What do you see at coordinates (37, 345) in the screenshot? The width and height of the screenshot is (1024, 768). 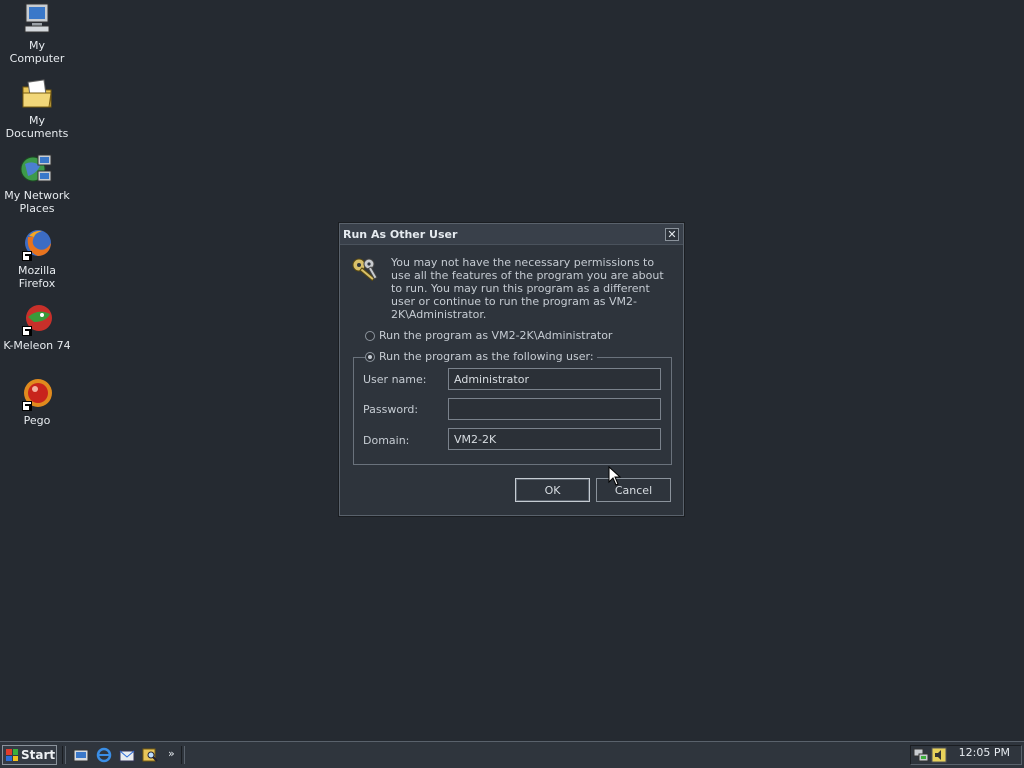 I see `desktop-icon-label: K-Meleon 74` at bounding box center [37, 345].